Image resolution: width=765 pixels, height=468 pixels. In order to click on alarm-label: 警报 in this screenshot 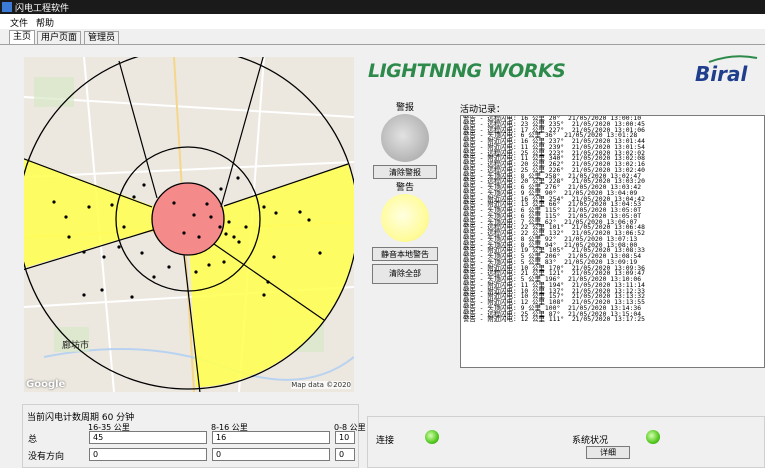, I will do `click(405, 108)`.